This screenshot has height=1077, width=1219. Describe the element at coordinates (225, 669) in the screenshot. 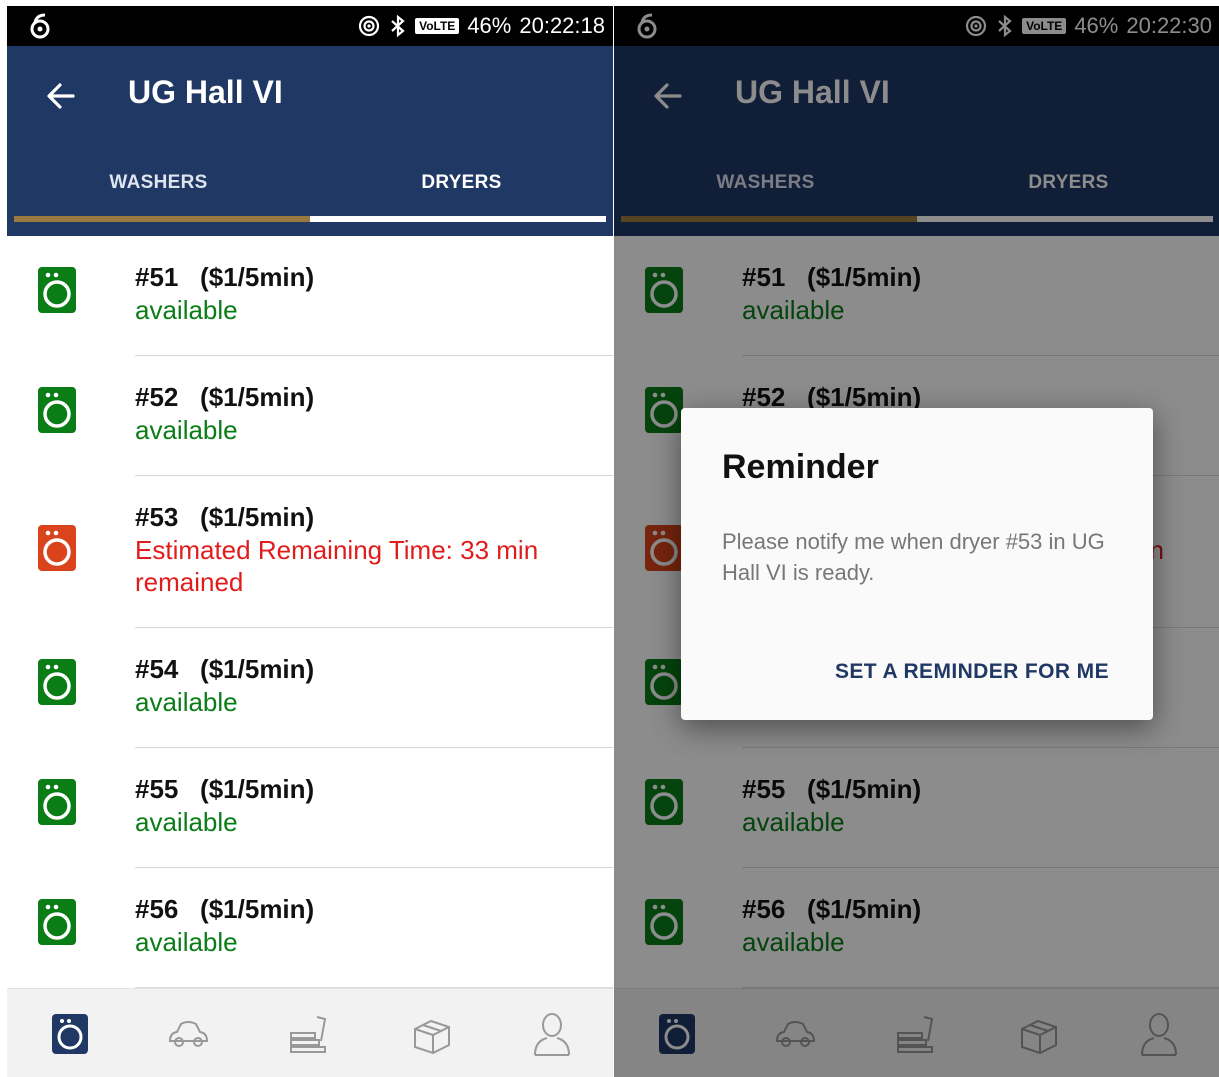

I see `machine-title: #54 ($1/5min)` at that location.